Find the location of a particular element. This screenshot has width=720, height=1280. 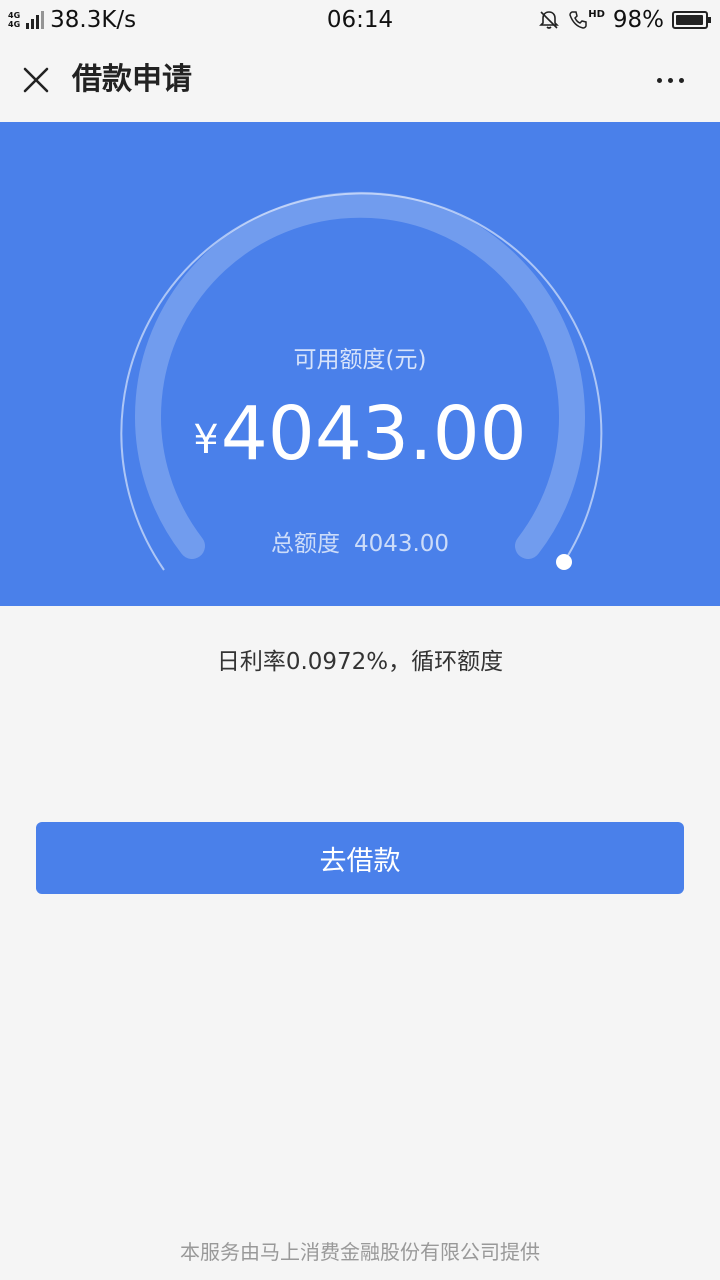

currency-symbol: ¥ is located at coordinates (206, 440).